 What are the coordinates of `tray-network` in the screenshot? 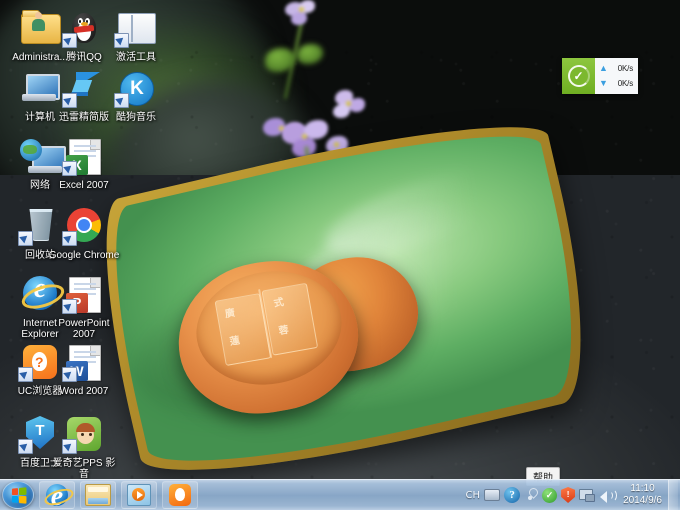 It's located at (587, 495).